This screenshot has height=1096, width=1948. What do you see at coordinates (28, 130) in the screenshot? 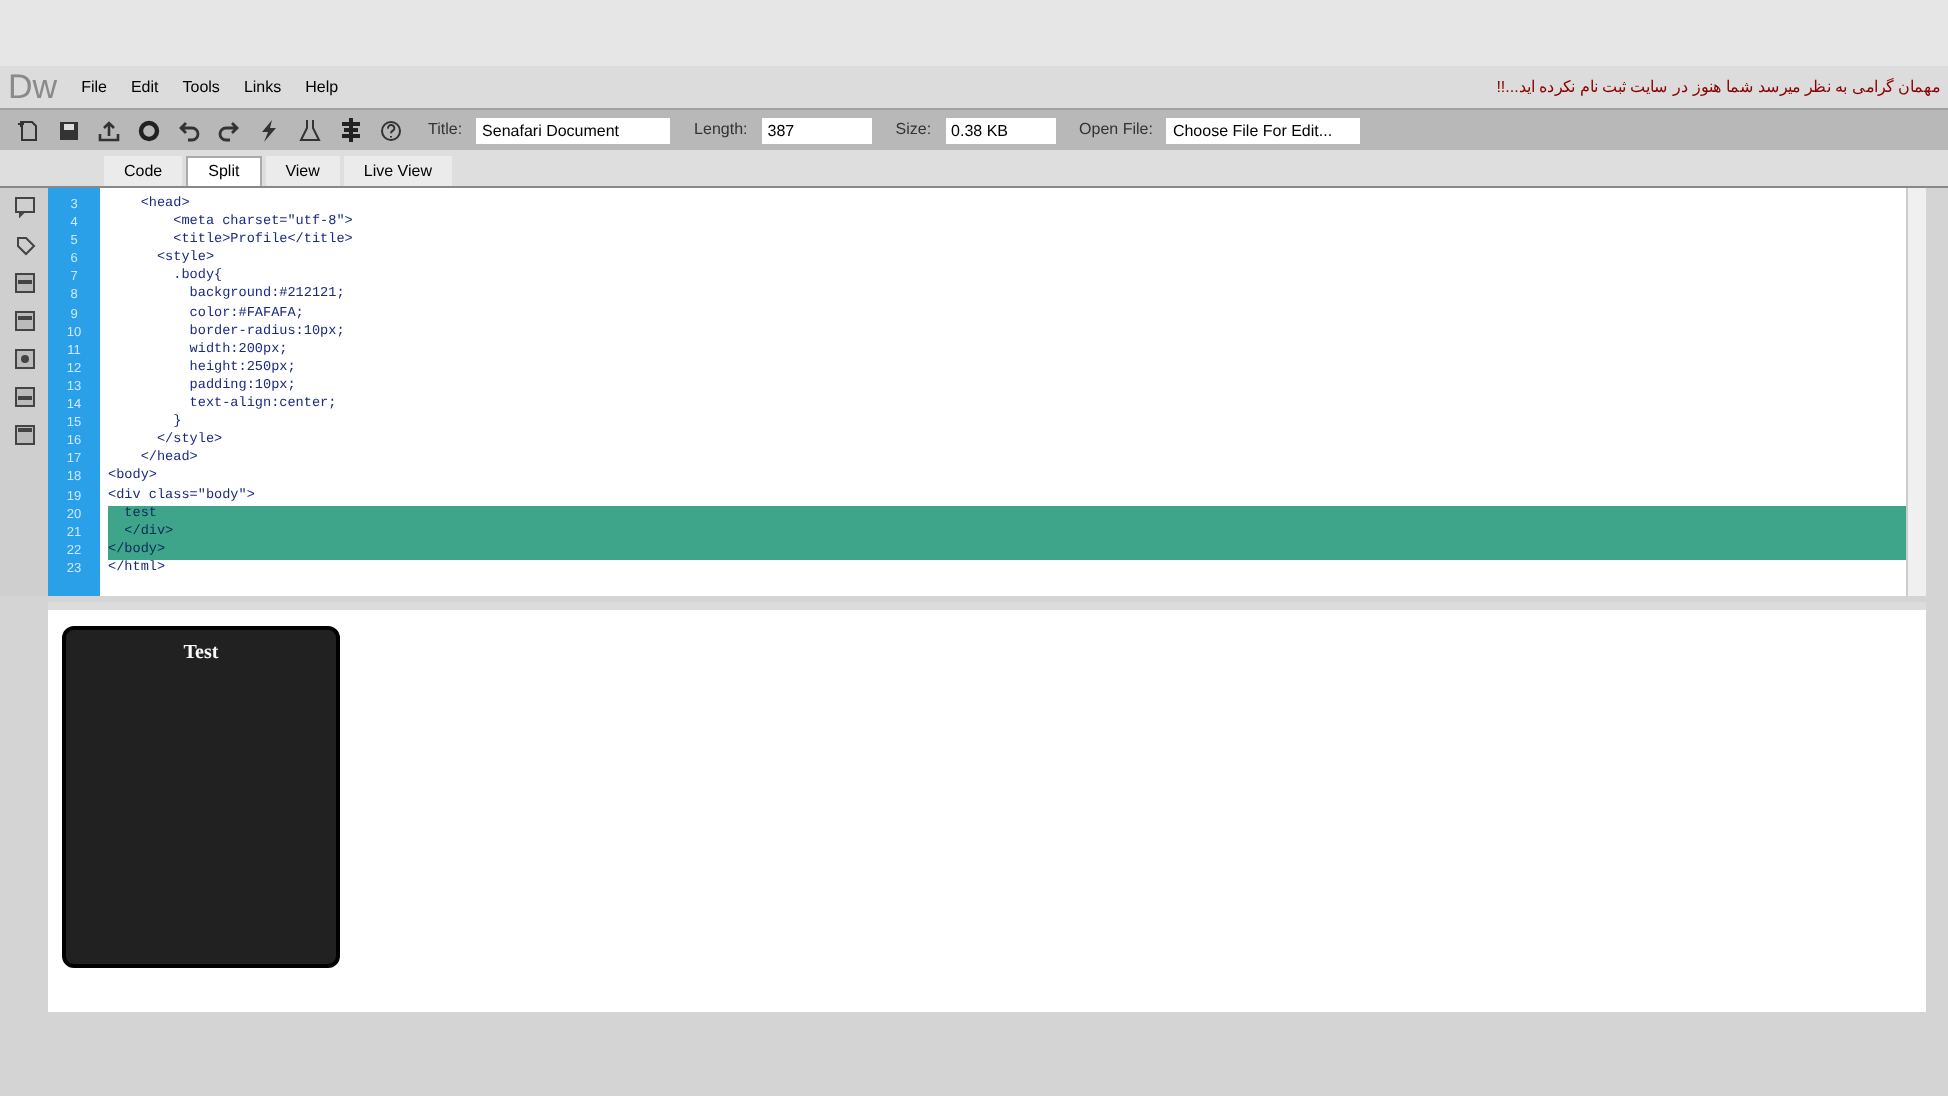
I see `new-file-icon` at bounding box center [28, 130].